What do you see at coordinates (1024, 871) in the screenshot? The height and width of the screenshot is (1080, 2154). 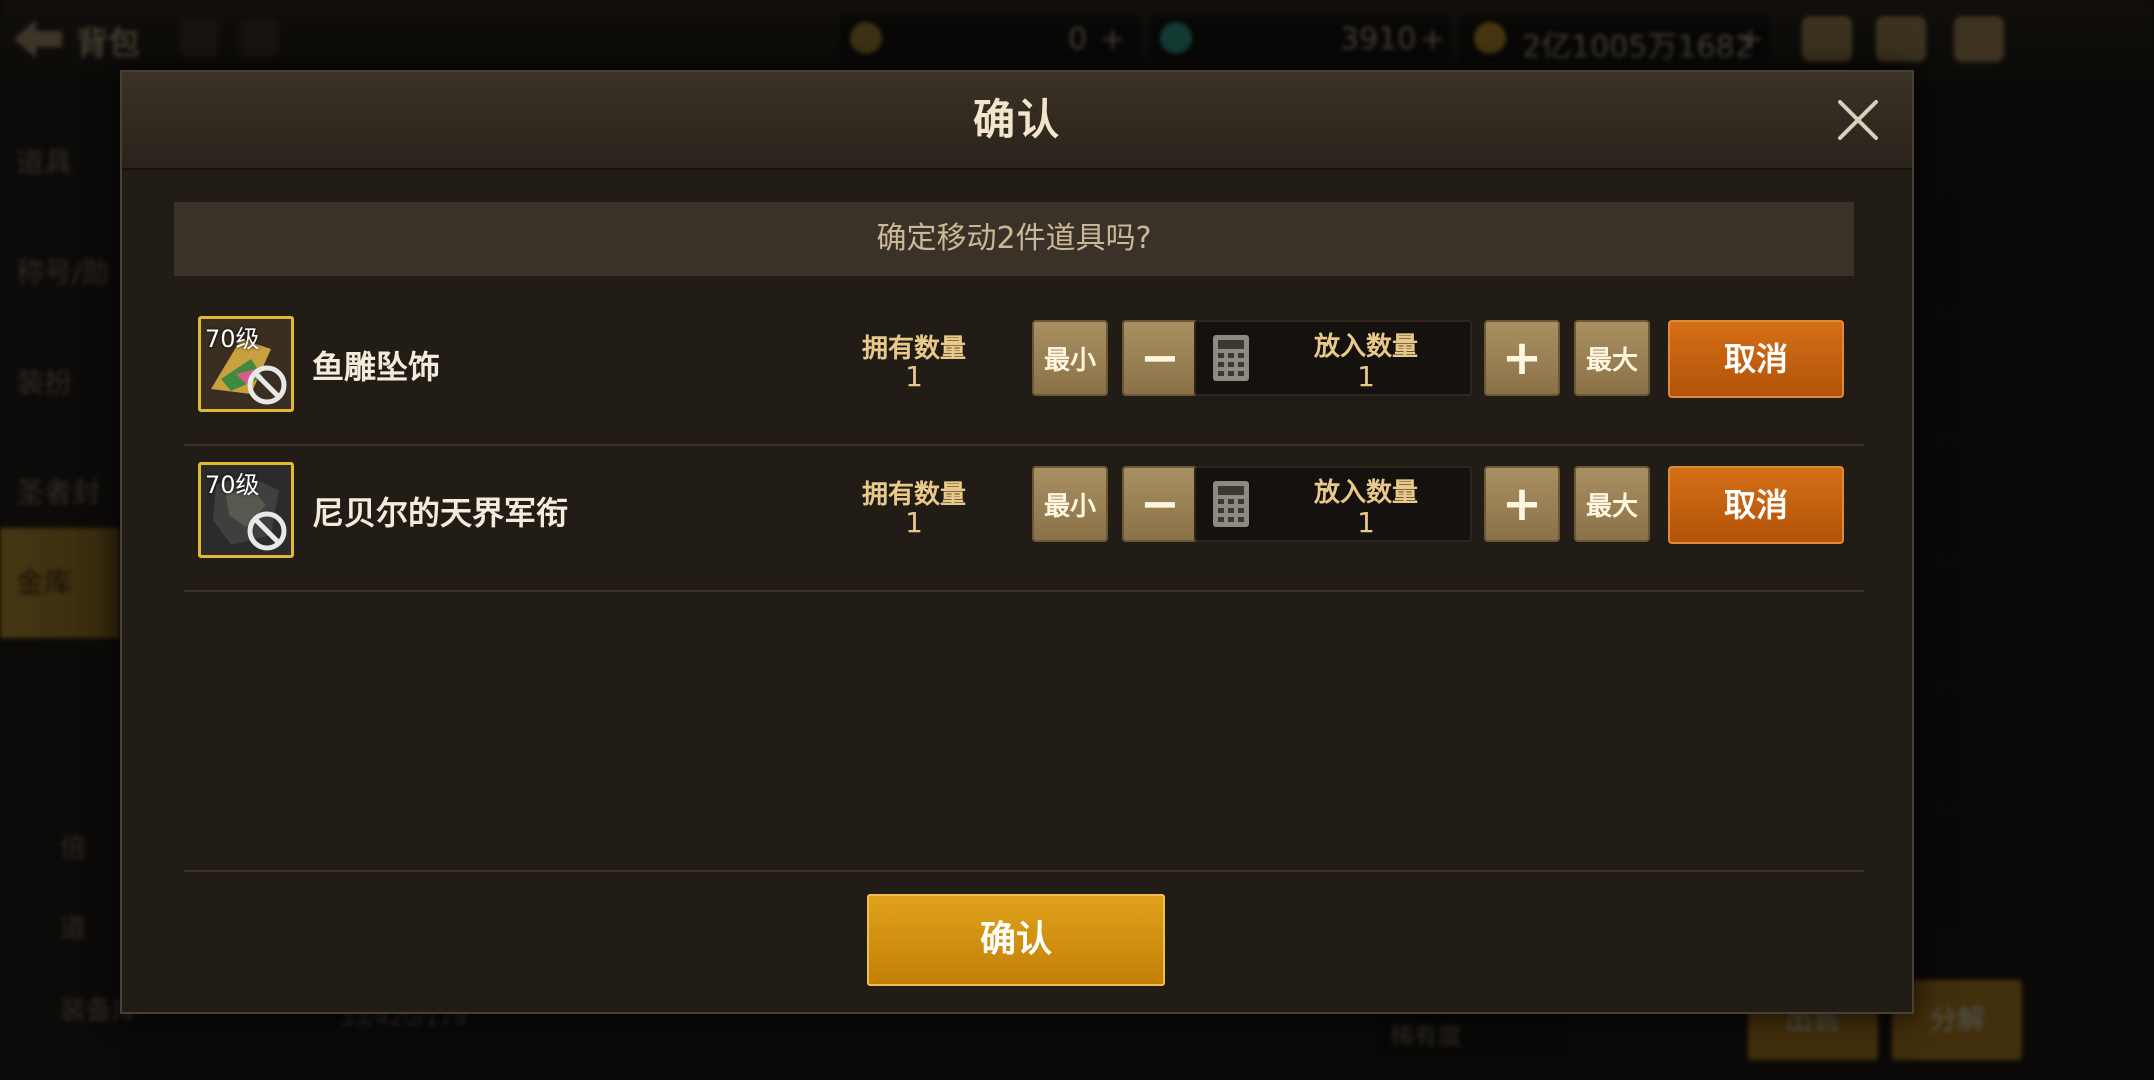 I see `footer-divider` at bounding box center [1024, 871].